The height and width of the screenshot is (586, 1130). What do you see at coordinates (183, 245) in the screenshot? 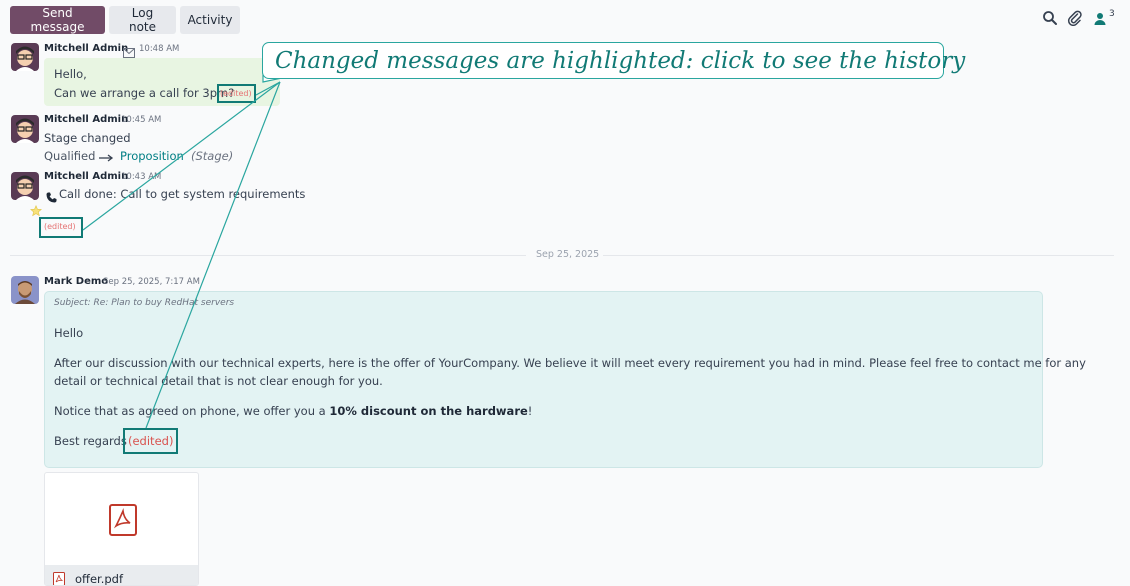
I see `callout-leader-lines` at bounding box center [183, 245].